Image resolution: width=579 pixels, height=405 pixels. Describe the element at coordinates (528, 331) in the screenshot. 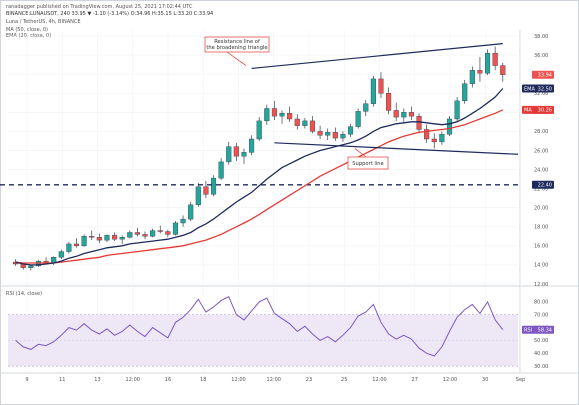

I see `rsi-badge-label: RSI` at that location.